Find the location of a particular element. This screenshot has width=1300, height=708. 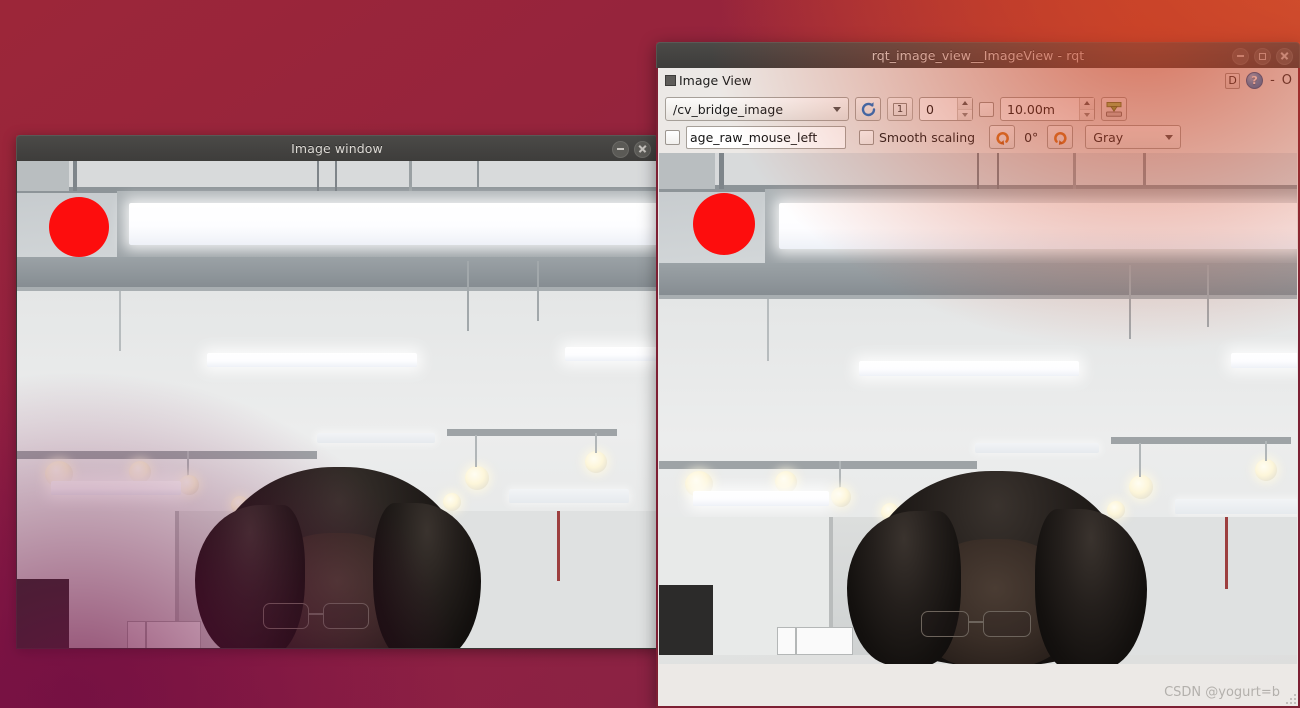

watermark-text: CSDN @yogurt=b is located at coordinates (1222, 692).